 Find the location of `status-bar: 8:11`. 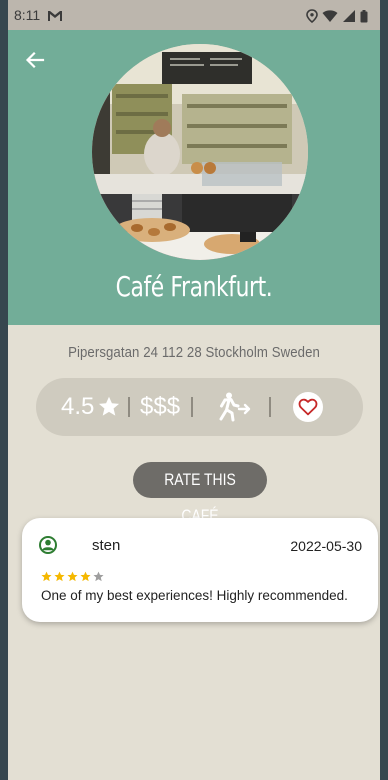

status-bar: 8:11 is located at coordinates (194, 15).